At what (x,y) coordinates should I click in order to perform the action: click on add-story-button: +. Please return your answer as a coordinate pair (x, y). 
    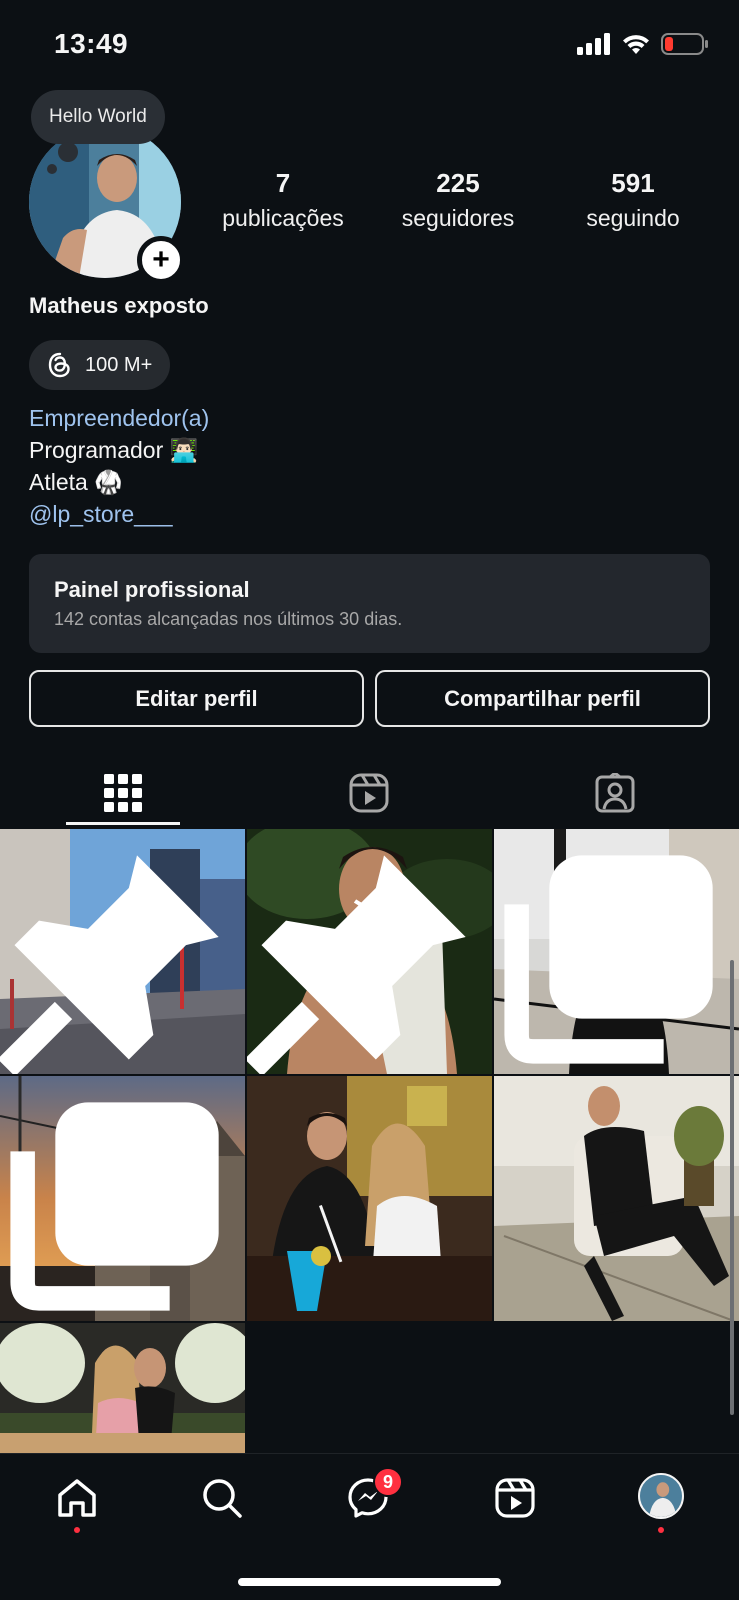
    Looking at the image, I should click on (161, 260).